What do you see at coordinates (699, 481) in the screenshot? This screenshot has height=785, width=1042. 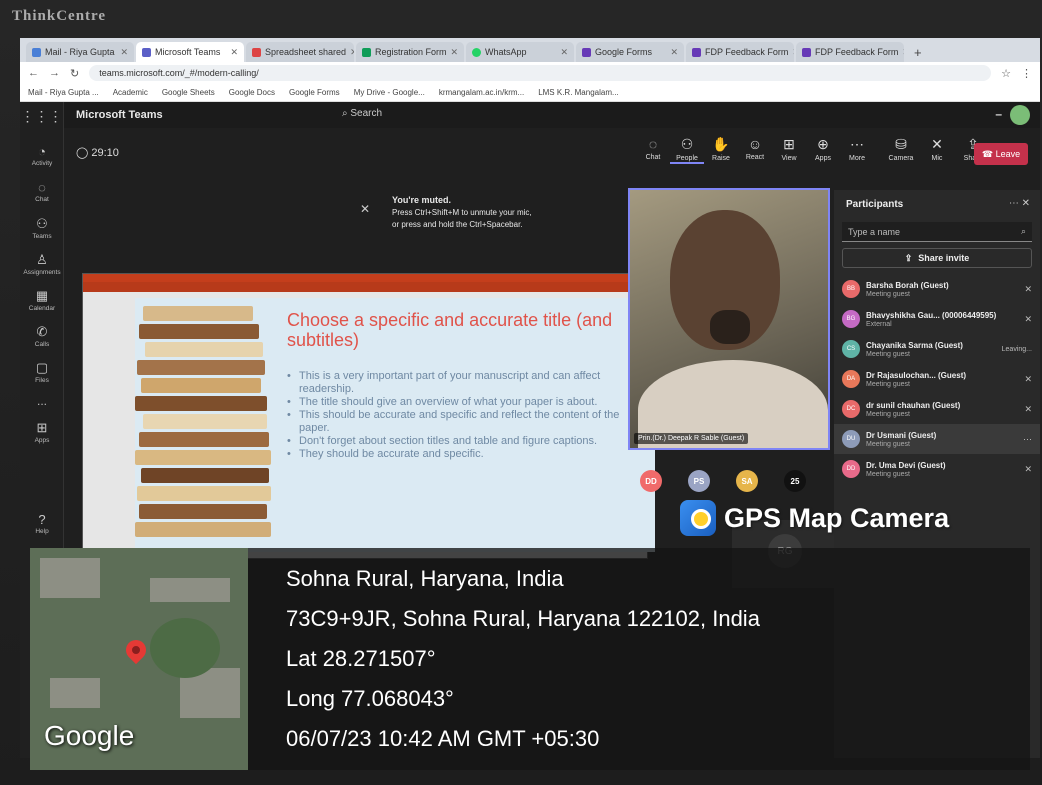 I see `avatar: PS` at bounding box center [699, 481].